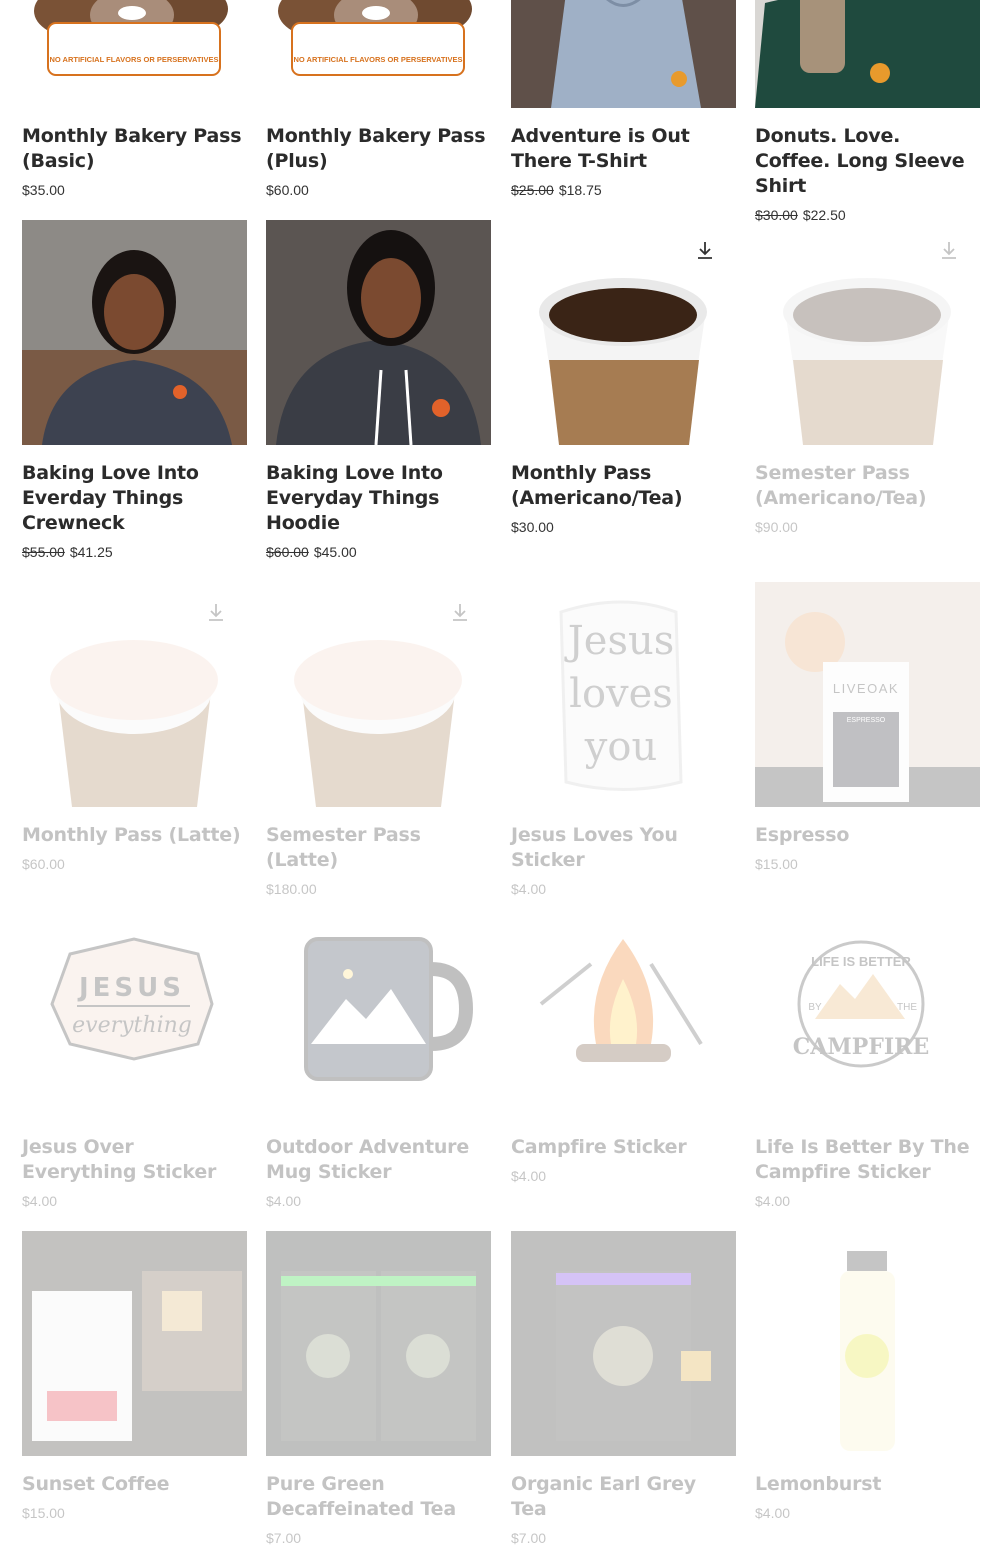 The height and width of the screenshot is (1556, 1001). I want to click on svg-text: ESPRESSO, so click(866, 720).